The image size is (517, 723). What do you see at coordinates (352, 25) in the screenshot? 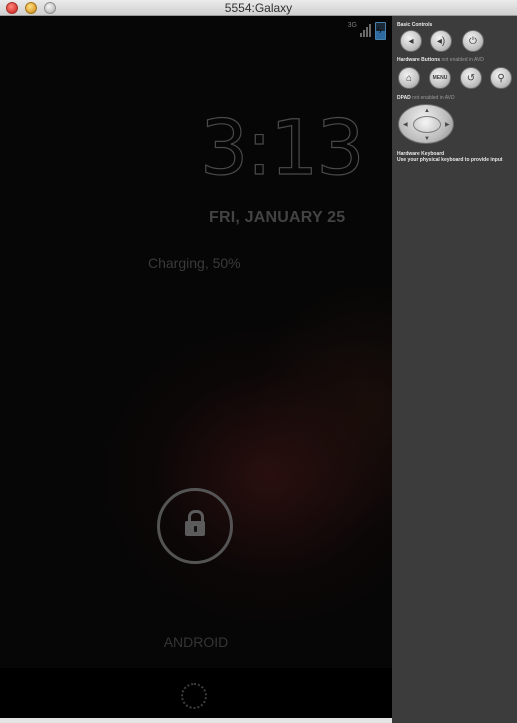
I see `network-type-label: 3G` at bounding box center [352, 25].